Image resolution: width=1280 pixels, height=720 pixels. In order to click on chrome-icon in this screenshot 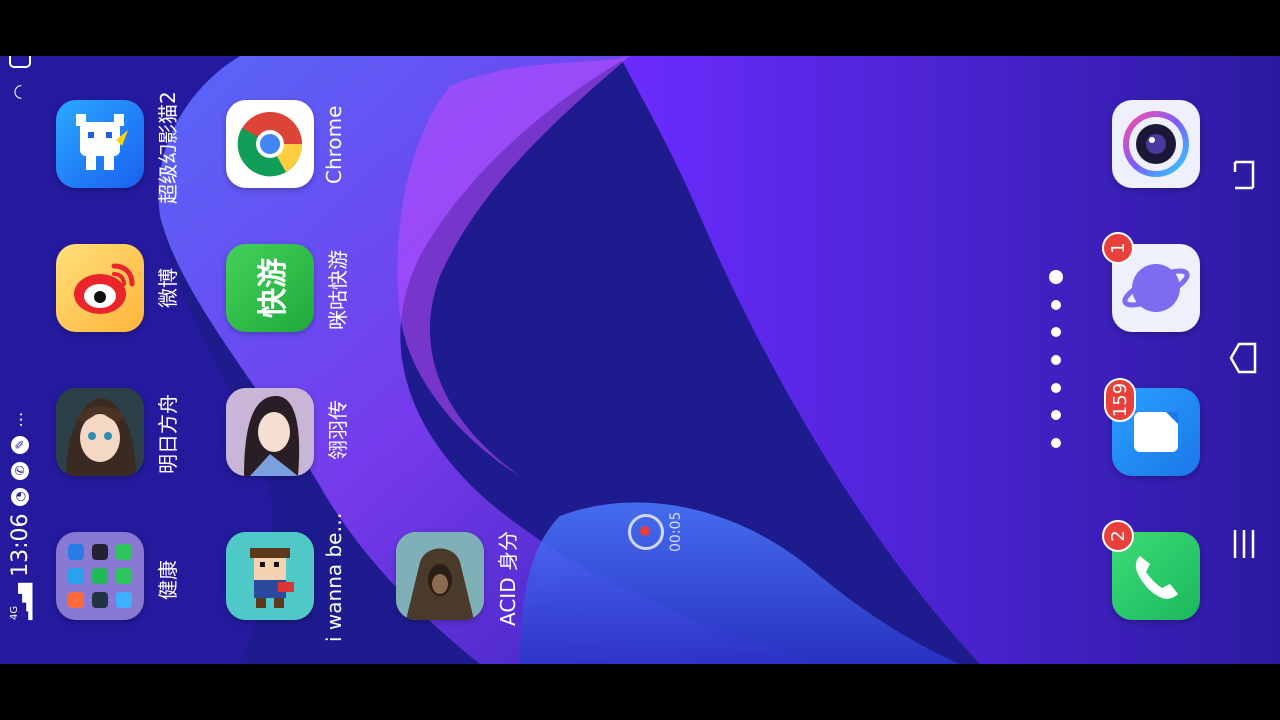, I will do `click(270, 144)`.